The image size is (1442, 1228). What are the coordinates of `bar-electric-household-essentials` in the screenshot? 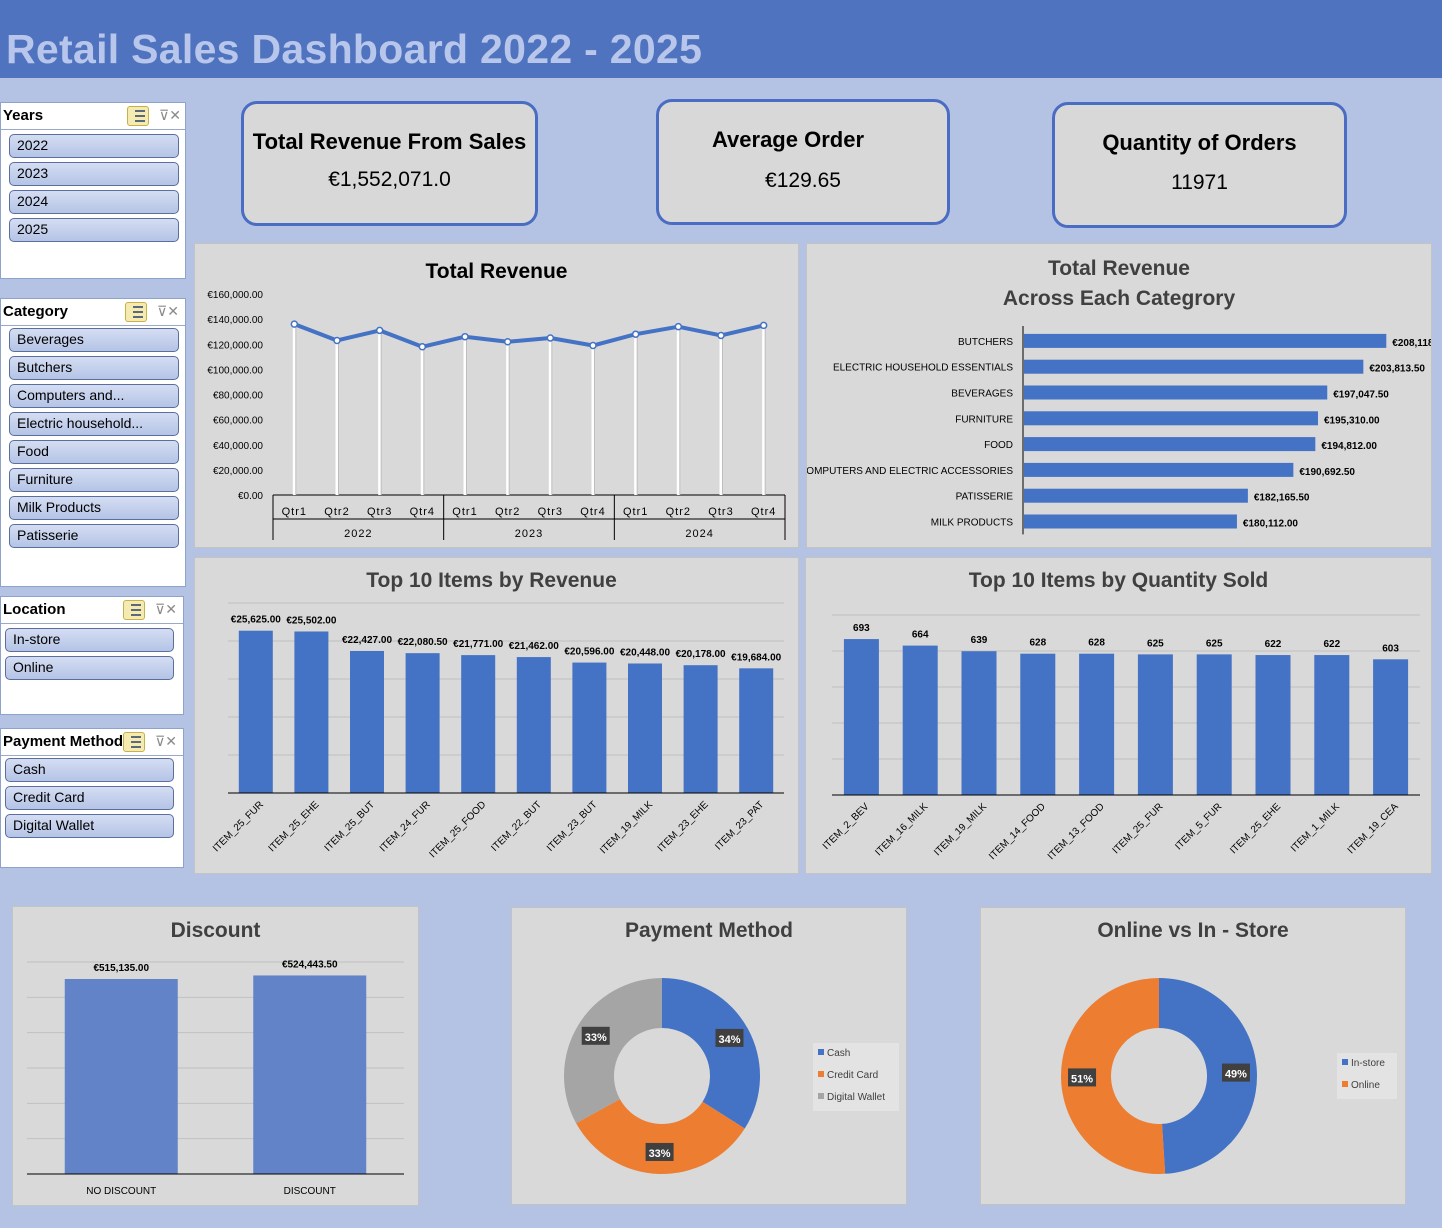 It's located at (1194, 366).